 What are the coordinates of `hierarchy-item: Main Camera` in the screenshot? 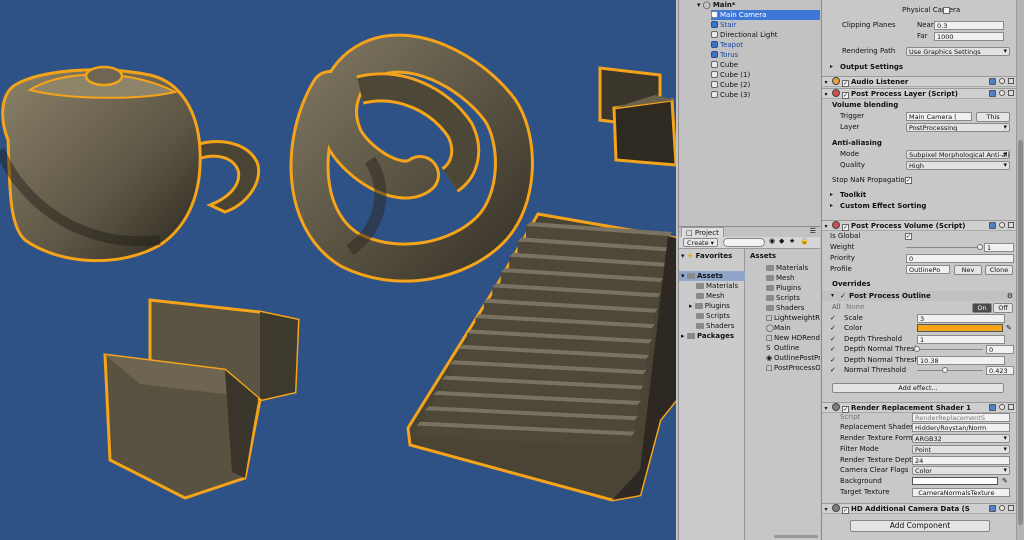 It's located at (765, 15).